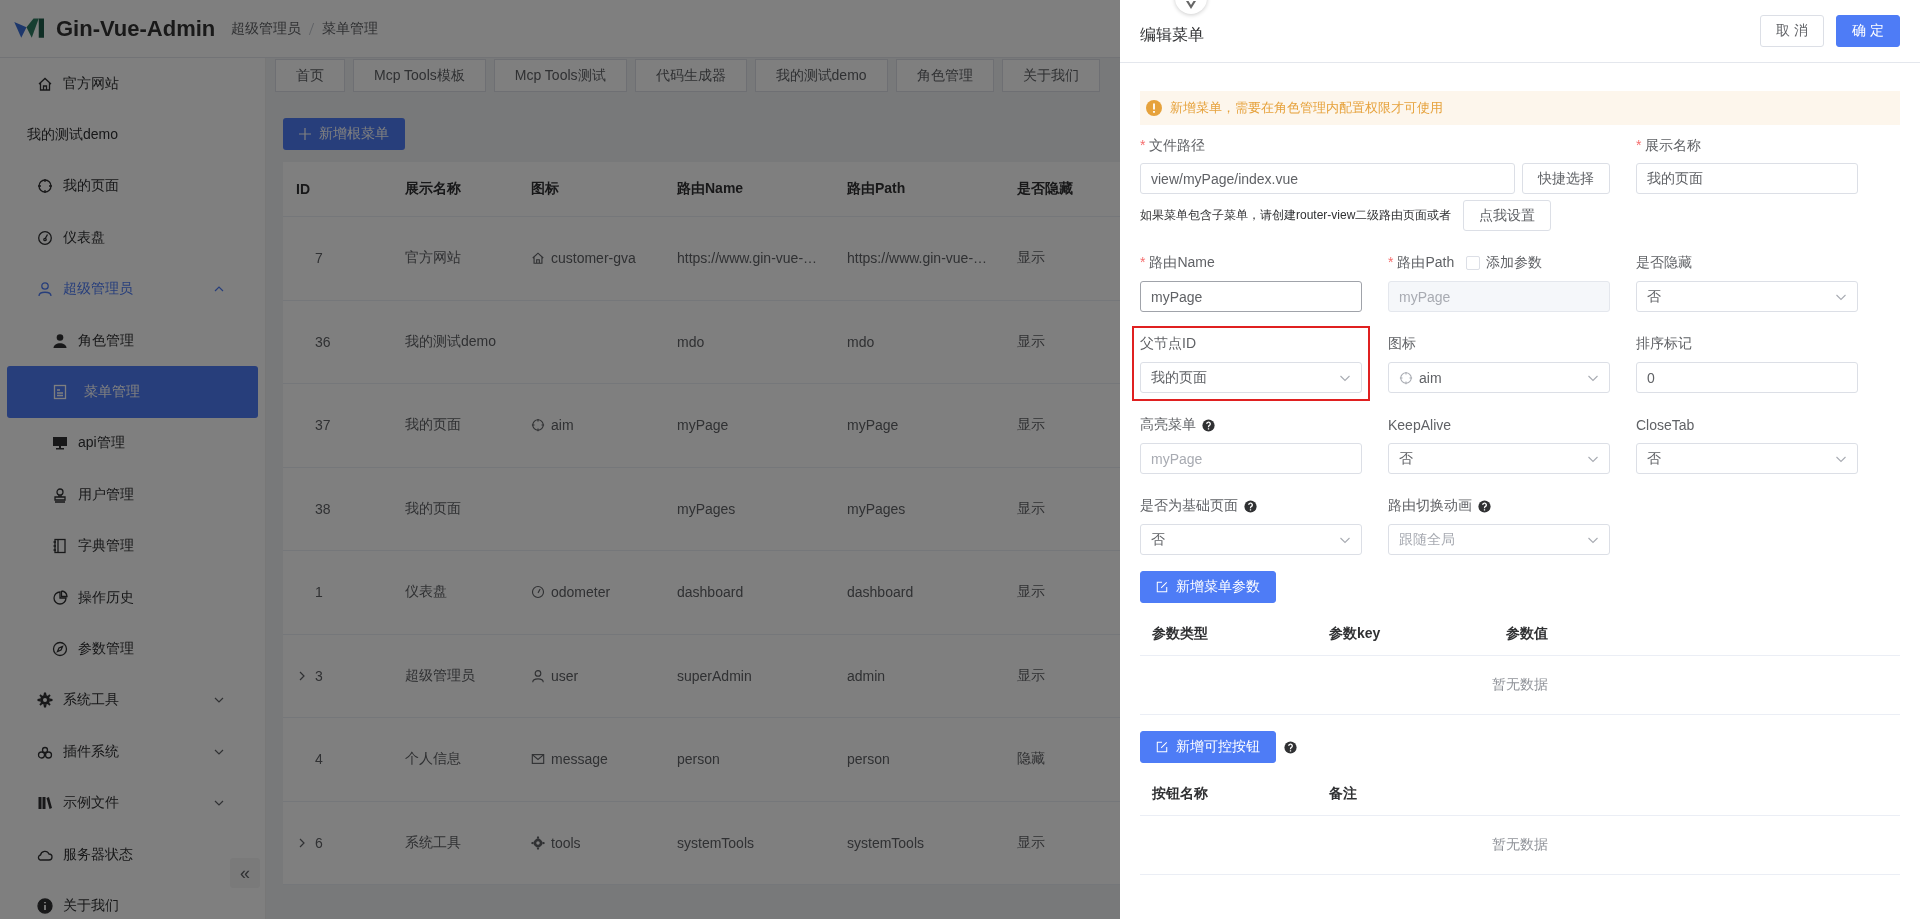 This screenshot has width=1920, height=919. I want to click on file-path-field: view/myPage/index.vue, so click(1327, 178).